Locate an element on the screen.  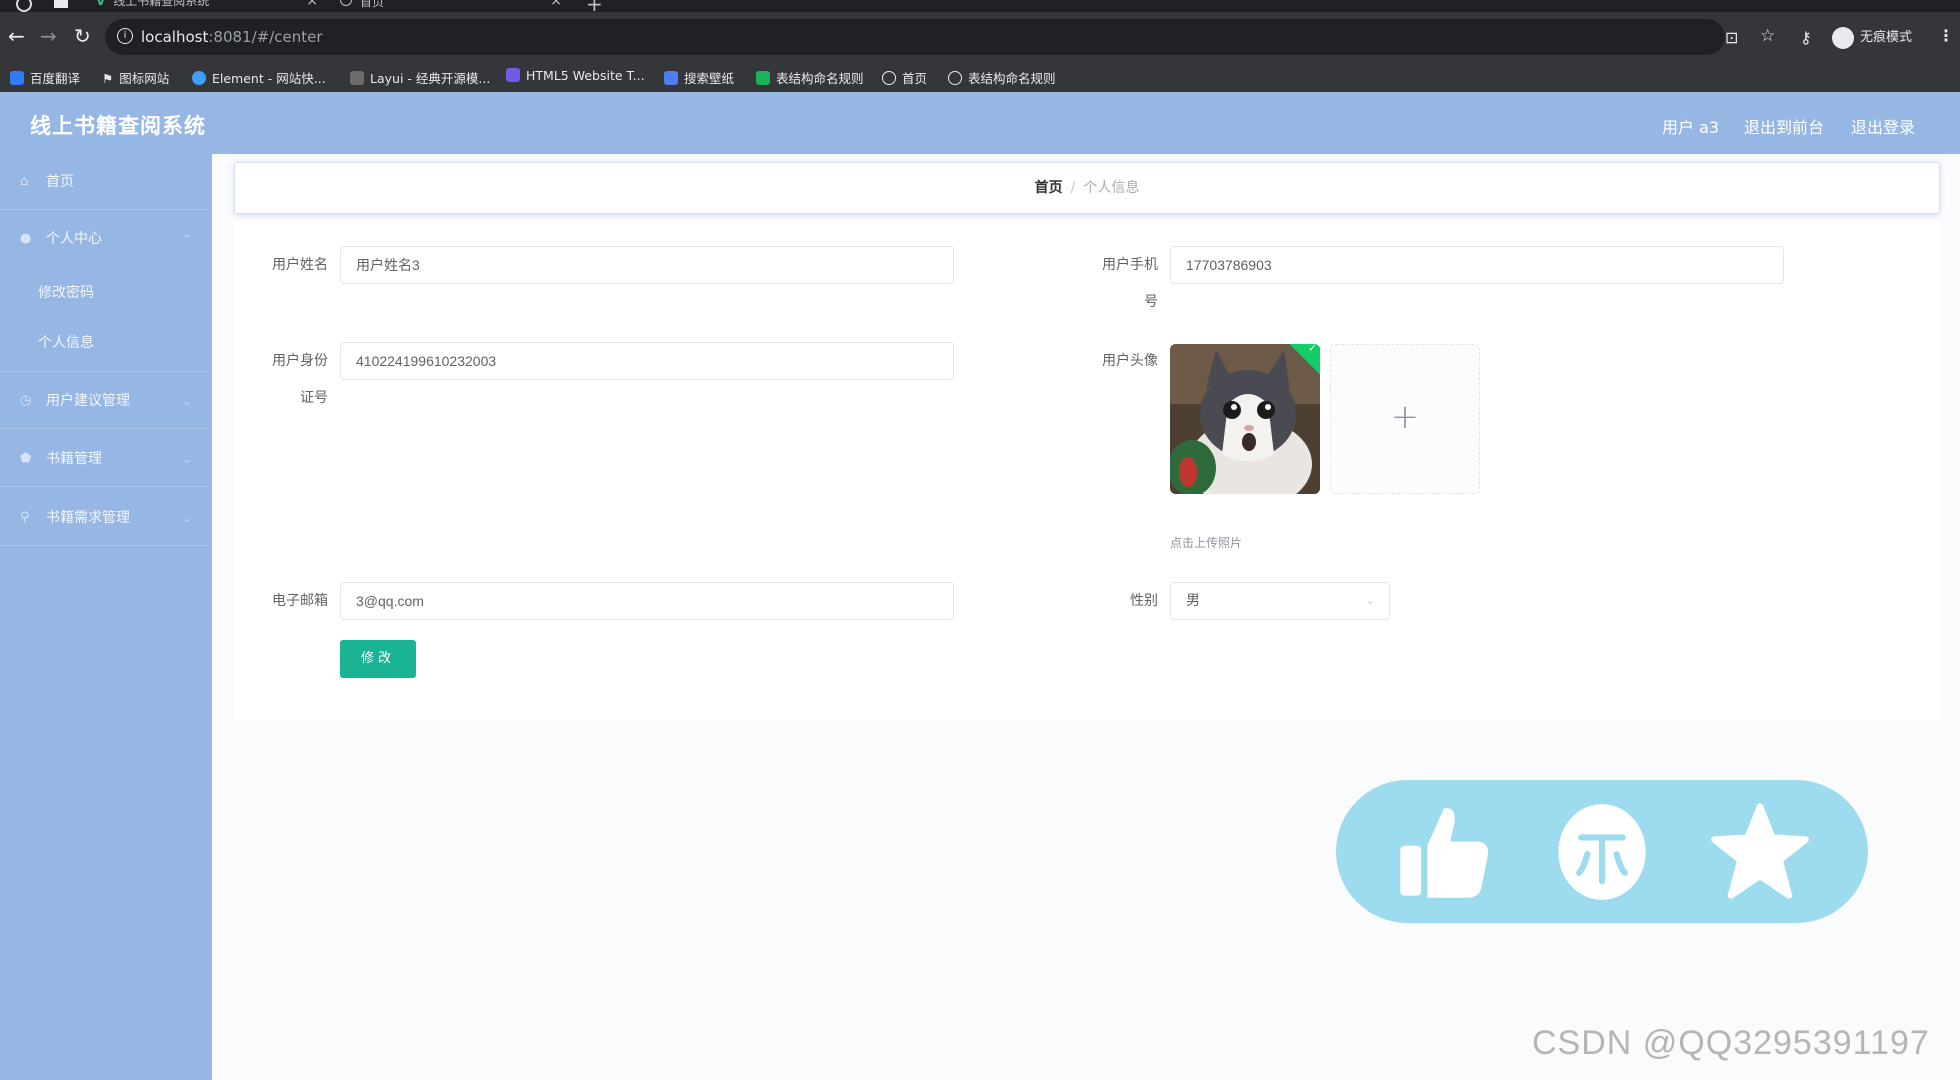
phone-input: 17703786903 is located at coordinates (1477, 265).